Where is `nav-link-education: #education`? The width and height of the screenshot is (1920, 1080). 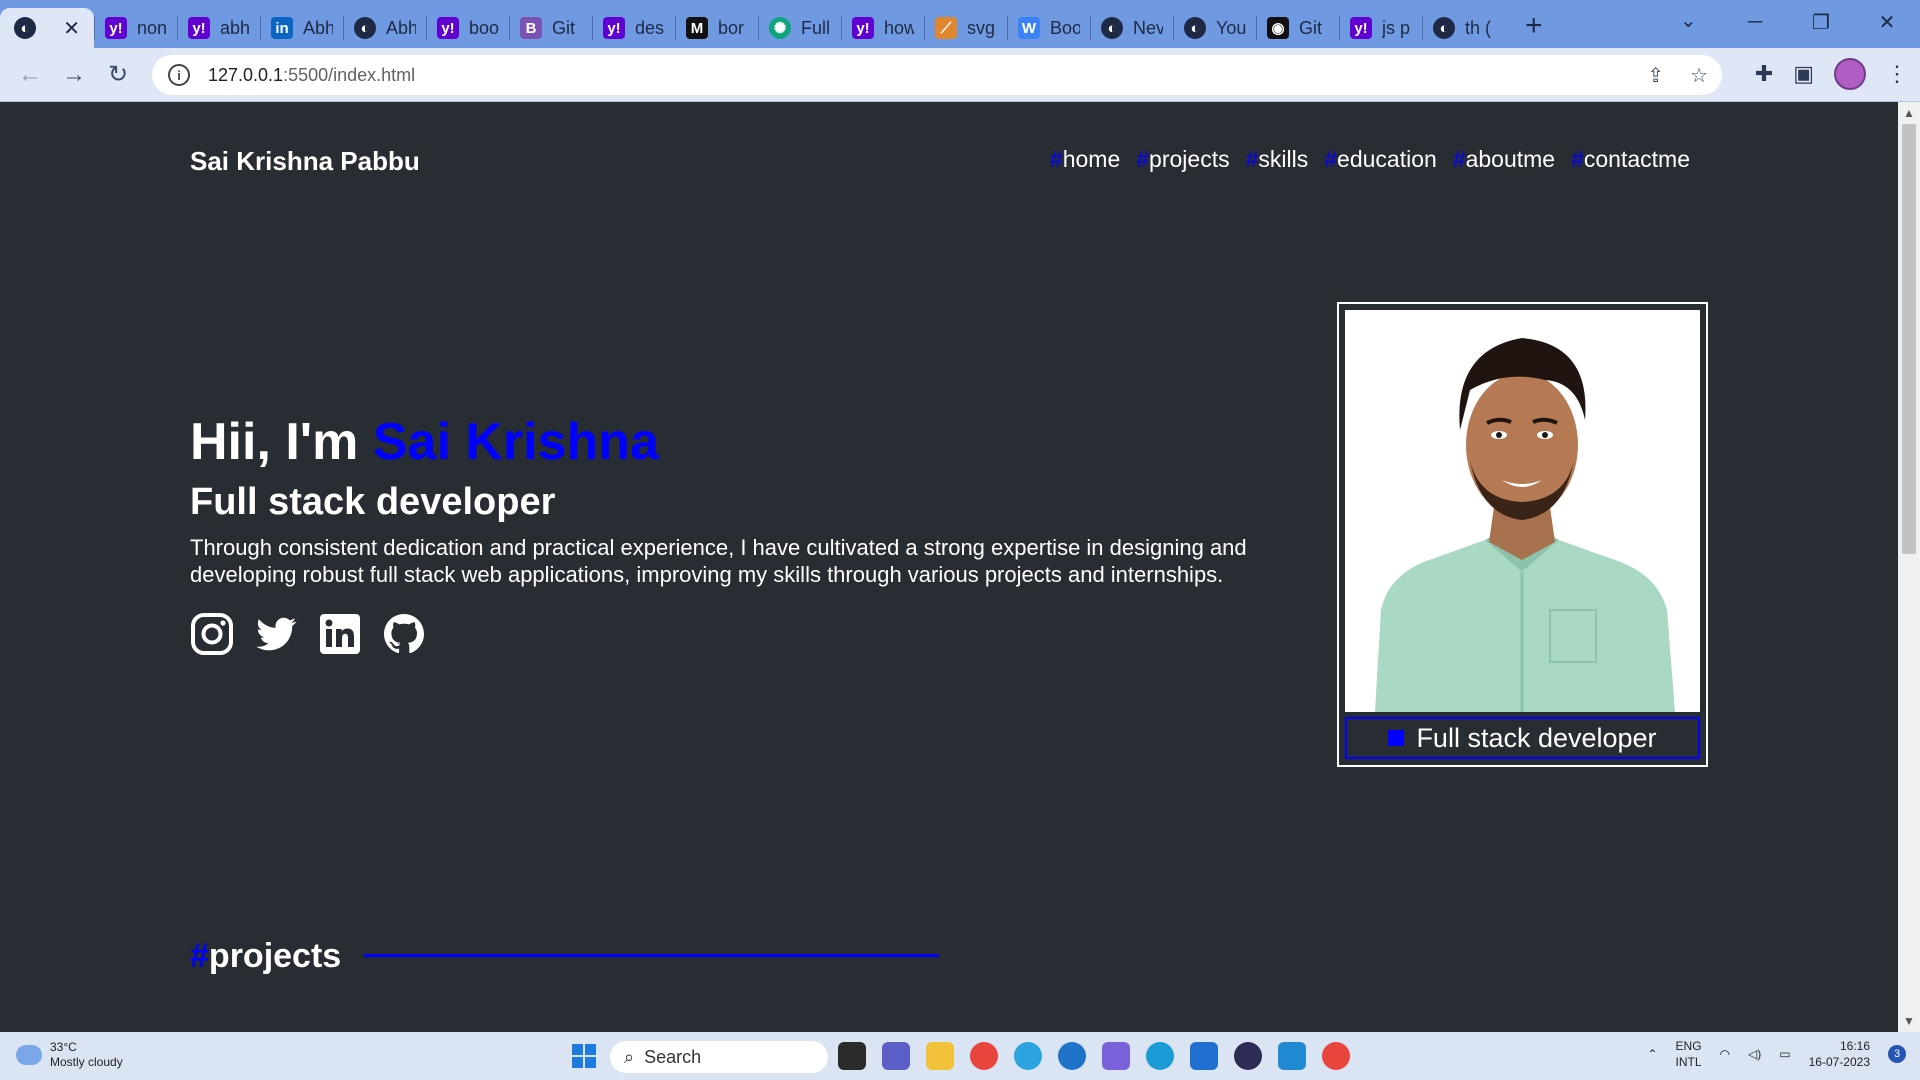 nav-link-education: #education is located at coordinates (1380, 159).